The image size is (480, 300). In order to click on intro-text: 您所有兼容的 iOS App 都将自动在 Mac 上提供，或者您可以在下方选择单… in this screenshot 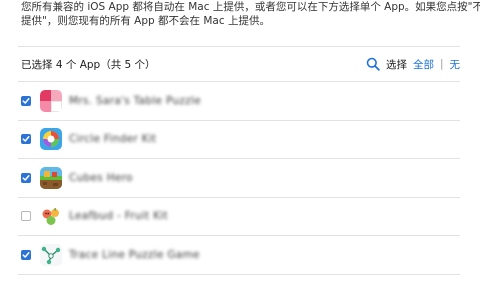, I will do `click(250, 14)`.